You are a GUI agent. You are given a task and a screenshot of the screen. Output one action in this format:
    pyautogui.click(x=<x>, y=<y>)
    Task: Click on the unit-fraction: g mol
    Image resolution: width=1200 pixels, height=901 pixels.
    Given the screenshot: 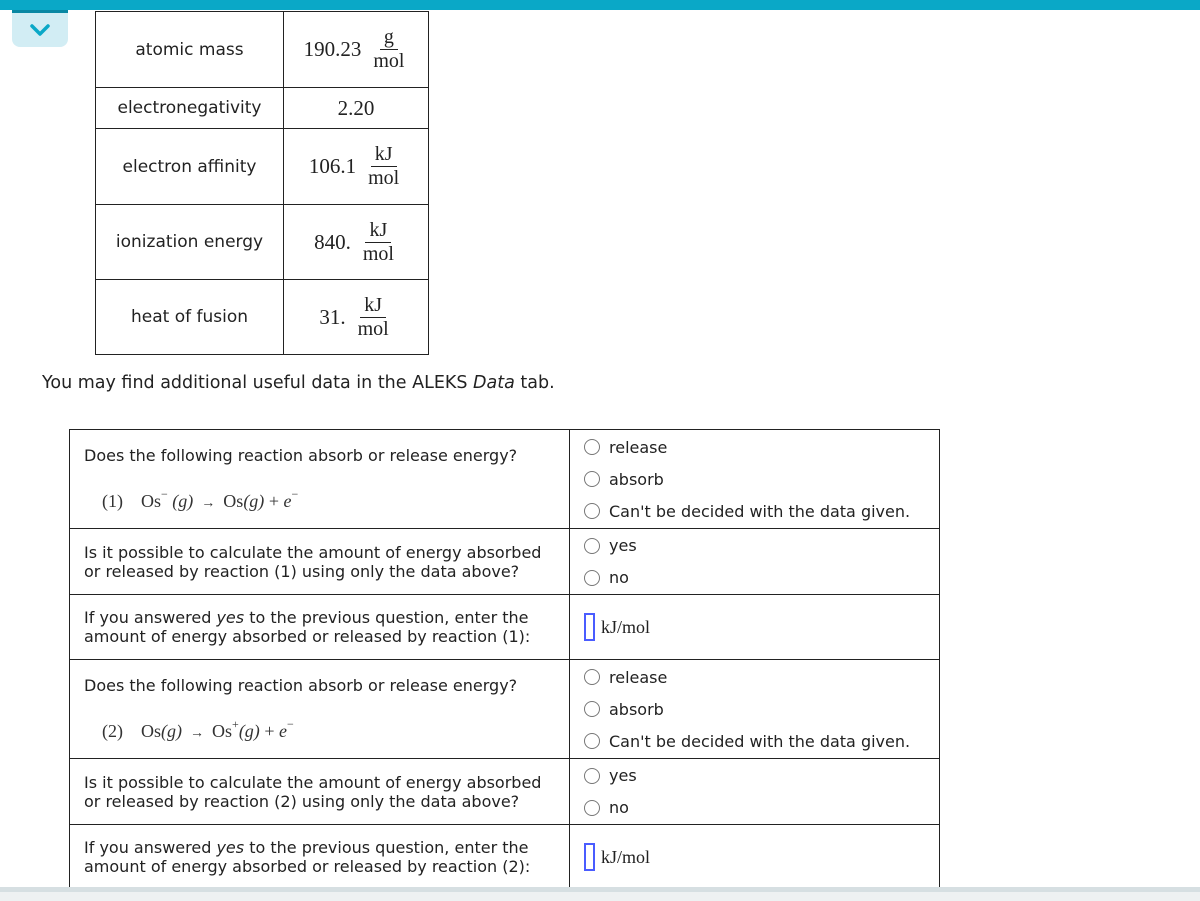 What is the action you would take?
    pyautogui.click(x=389, y=49)
    